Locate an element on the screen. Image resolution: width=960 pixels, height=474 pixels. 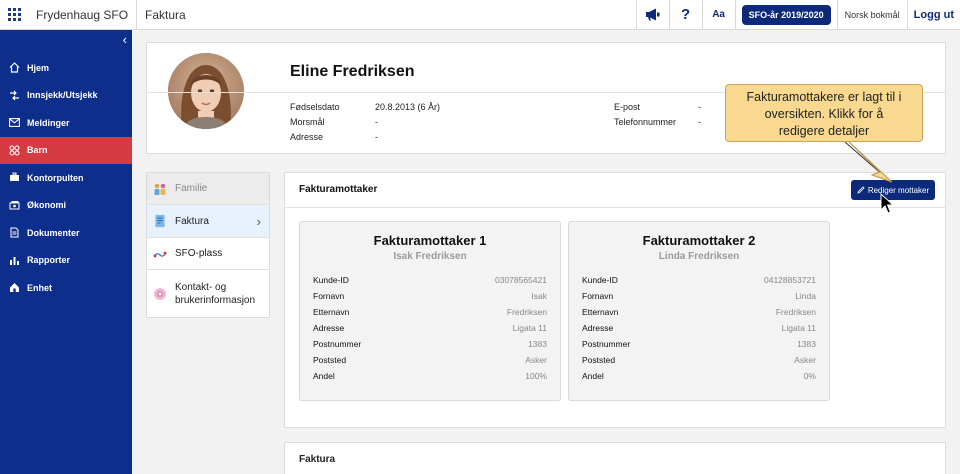
table-row: Postnummer 1383 is located at coordinates (430, 347).